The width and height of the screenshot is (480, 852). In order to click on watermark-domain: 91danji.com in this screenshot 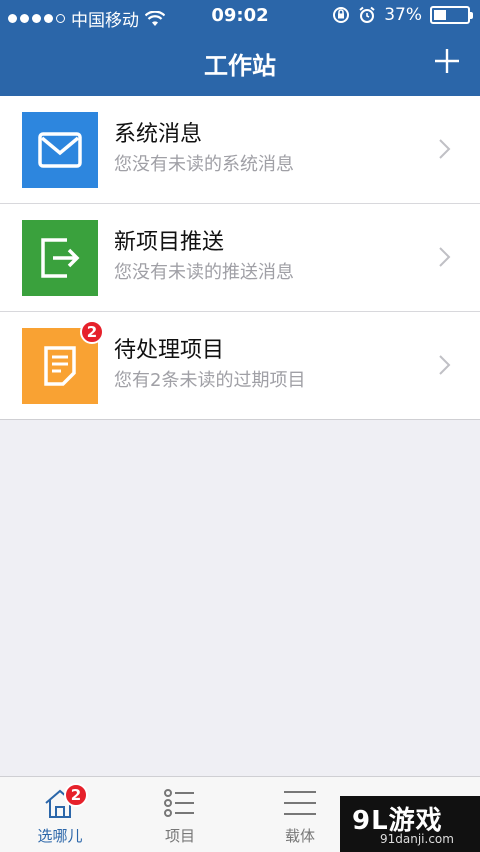, I will do `click(417, 839)`.